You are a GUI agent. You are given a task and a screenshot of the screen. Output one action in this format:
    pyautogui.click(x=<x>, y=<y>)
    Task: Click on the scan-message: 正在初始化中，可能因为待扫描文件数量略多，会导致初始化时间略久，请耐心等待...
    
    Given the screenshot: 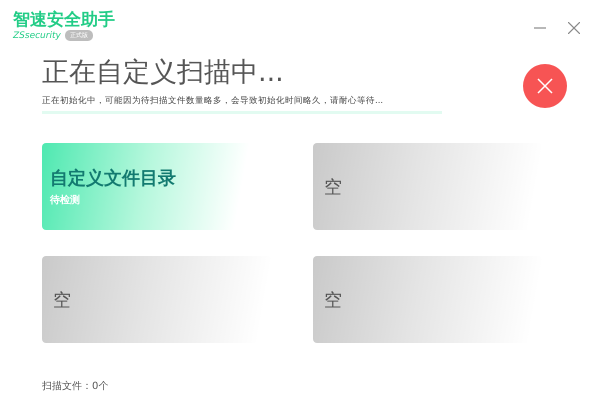 What is the action you would take?
    pyautogui.click(x=213, y=101)
    